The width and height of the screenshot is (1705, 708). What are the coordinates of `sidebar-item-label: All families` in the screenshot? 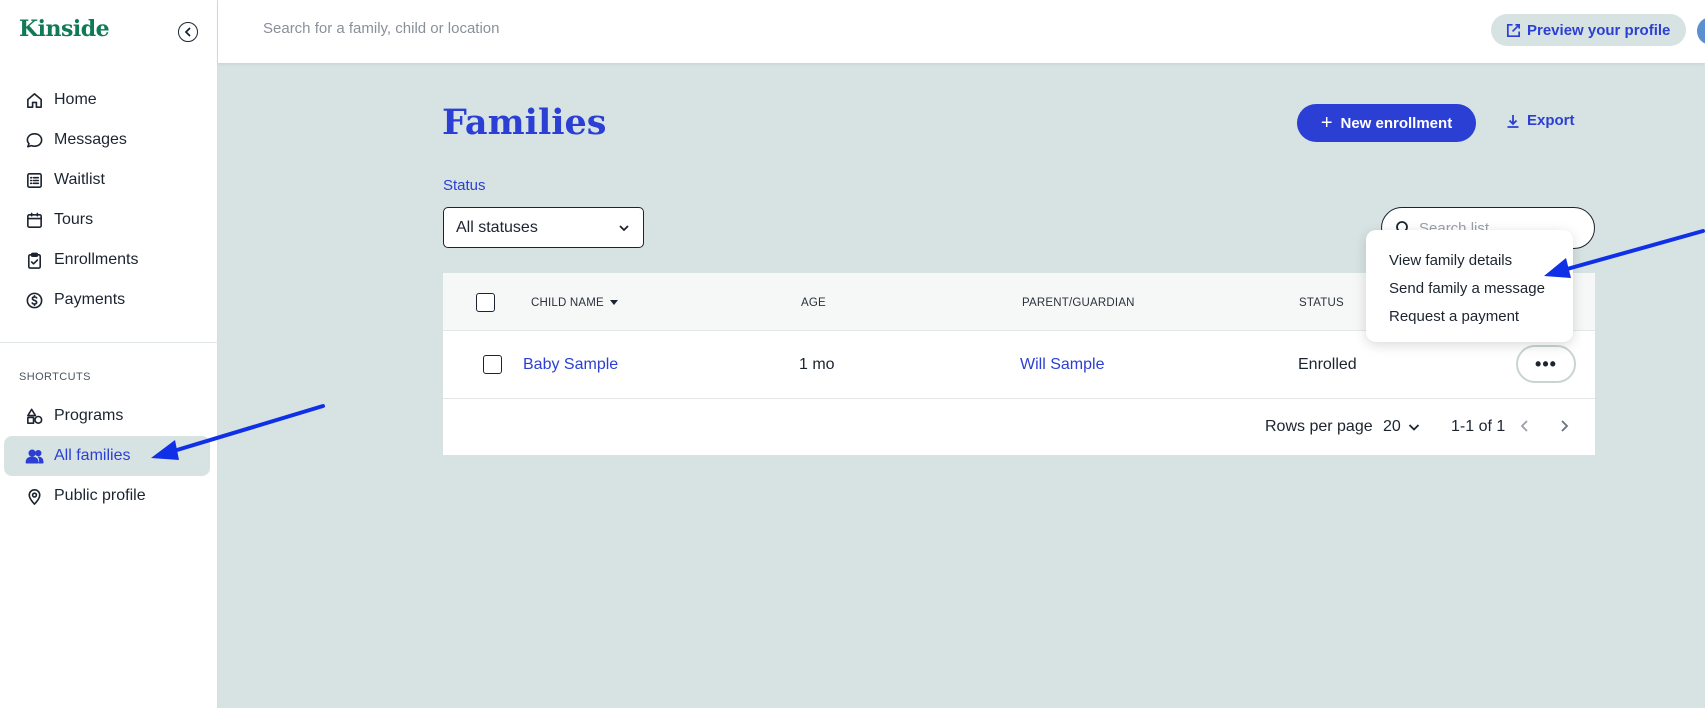 It's located at (92, 455).